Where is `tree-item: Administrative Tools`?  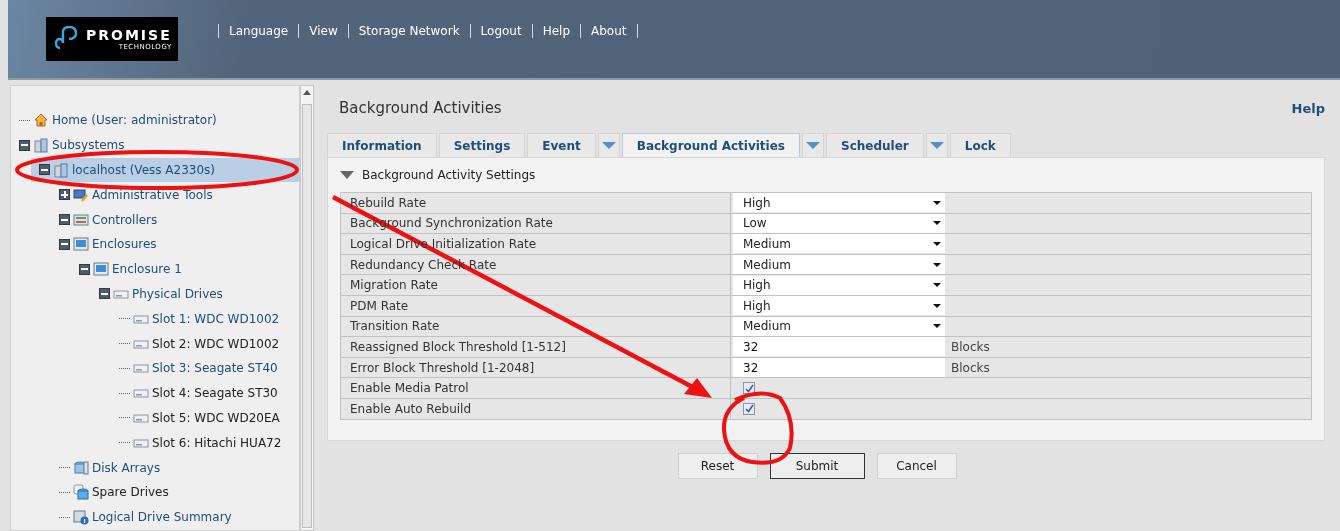 tree-item: Administrative Tools is located at coordinates (179, 195).